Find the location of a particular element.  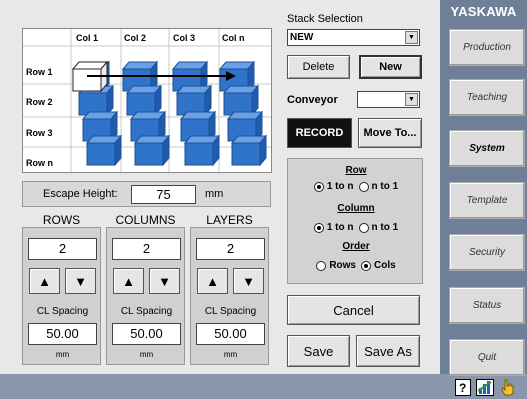

layers-header: LAYERS is located at coordinates (229, 220).